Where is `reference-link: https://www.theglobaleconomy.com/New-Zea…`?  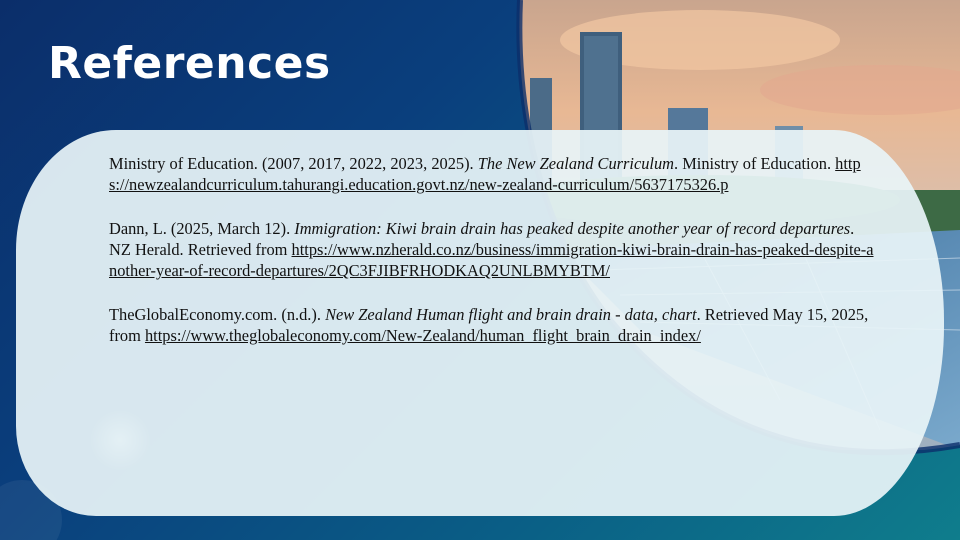
reference-link: https://www.theglobaleconomy.com/New-Zea… is located at coordinates (423, 335).